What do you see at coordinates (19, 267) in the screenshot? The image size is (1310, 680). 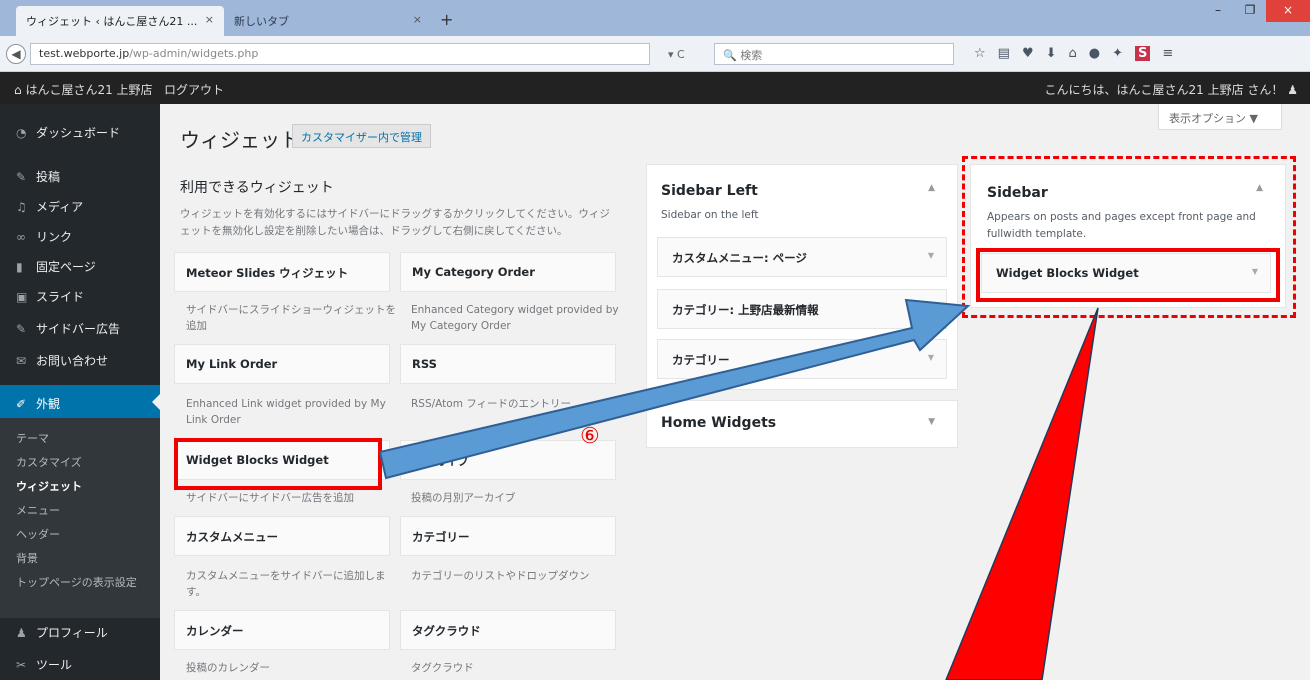 I see `page-icon: ▮` at bounding box center [19, 267].